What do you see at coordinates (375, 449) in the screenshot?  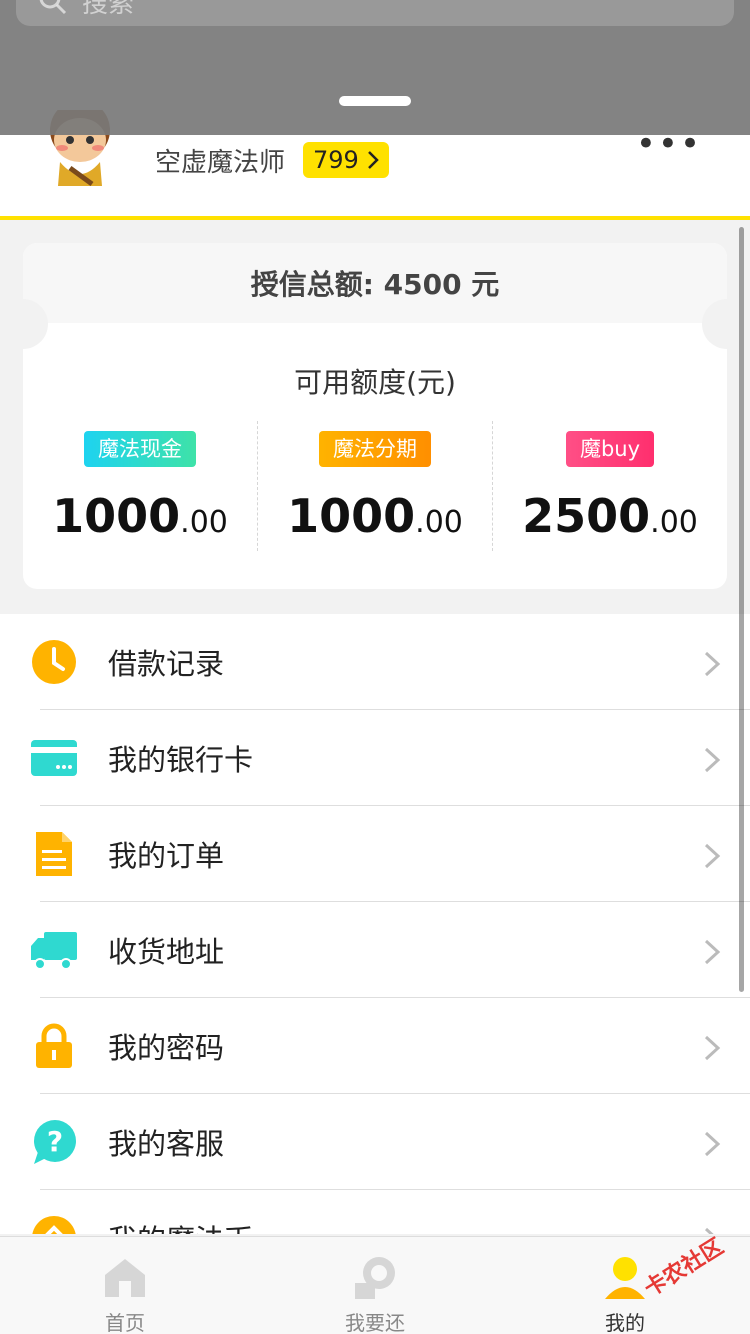 I see `product-tag: 魔法分期` at bounding box center [375, 449].